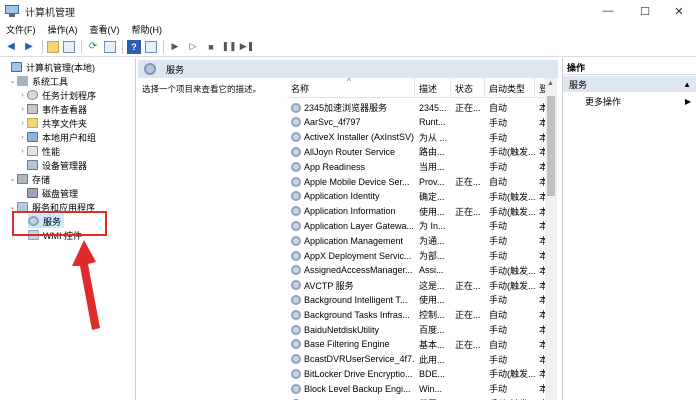 The width and height of the screenshot is (696, 400). What do you see at coordinates (52, 123) in the screenshot?
I see `tree-item-shared-folders: › 共享文件夹` at bounding box center [52, 123].